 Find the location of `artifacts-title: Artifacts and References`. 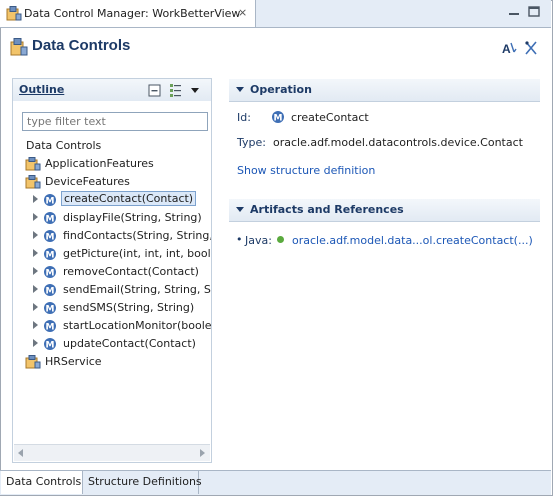

artifacts-title: Artifacts and References is located at coordinates (327, 209).